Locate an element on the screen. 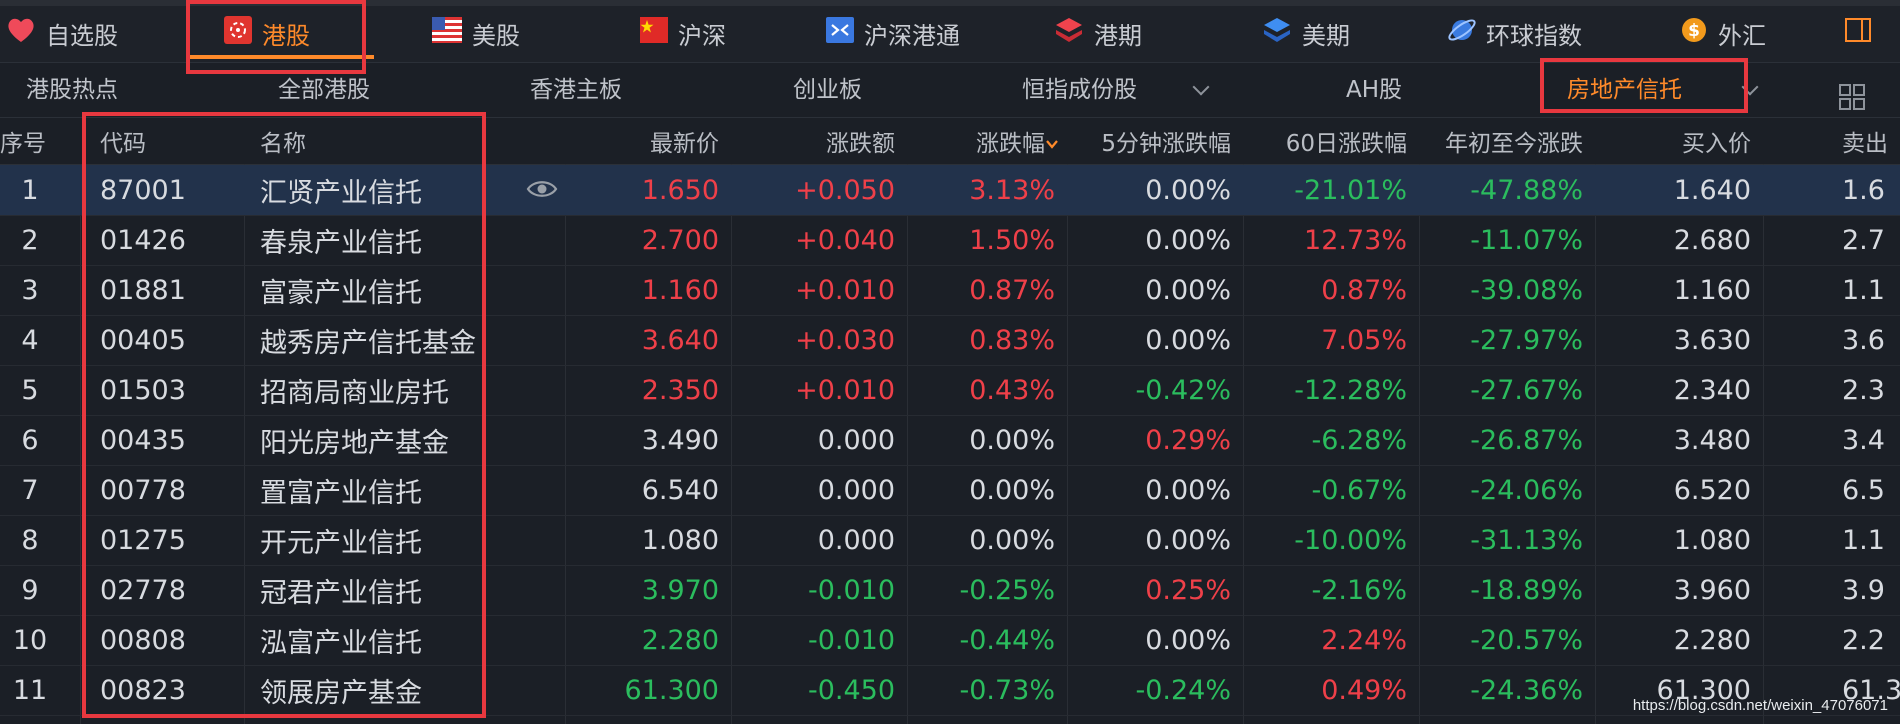 The image size is (1900, 724). cell-chg: -0.450 is located at coordinates (851, 690).